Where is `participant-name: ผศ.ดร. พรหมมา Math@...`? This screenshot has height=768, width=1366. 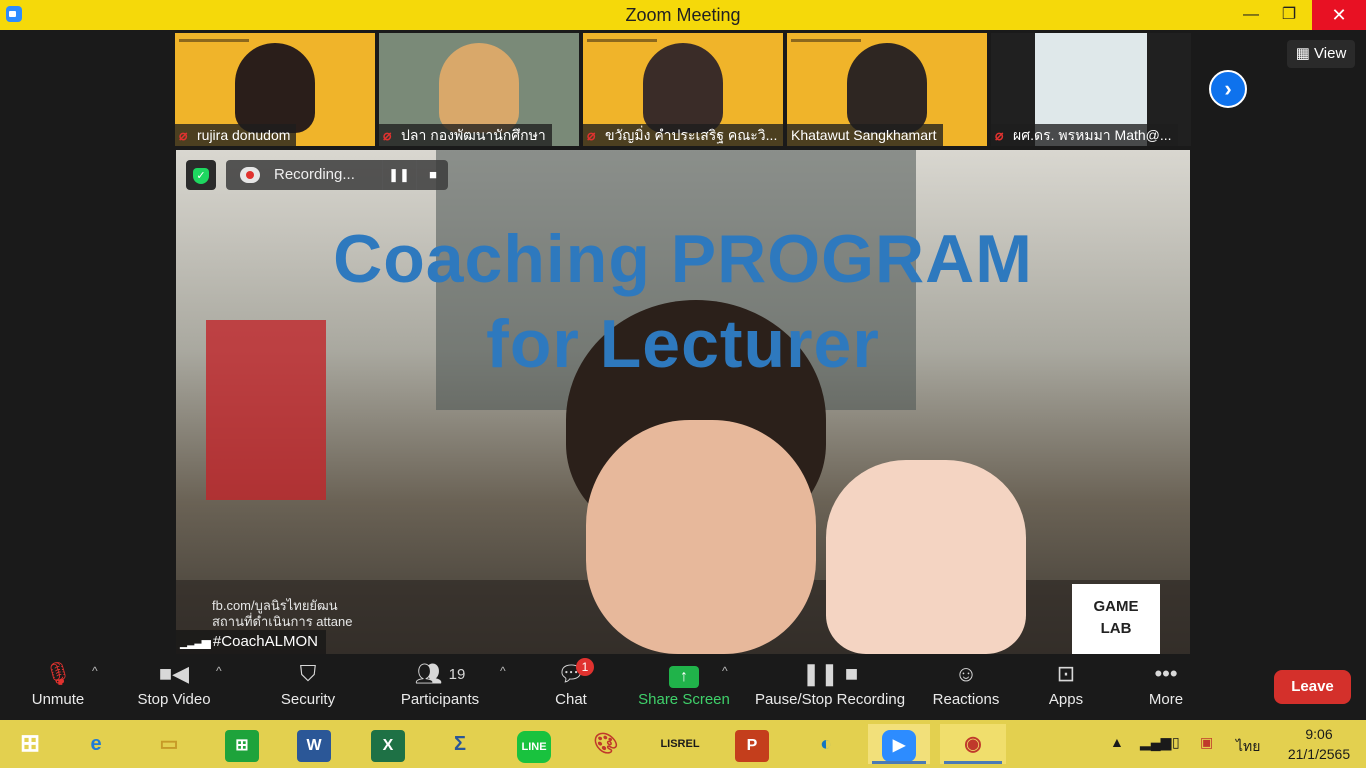 participant-name: ผศ.ดร. พรหมมา Math@... is located at coordinates (1092, 135).